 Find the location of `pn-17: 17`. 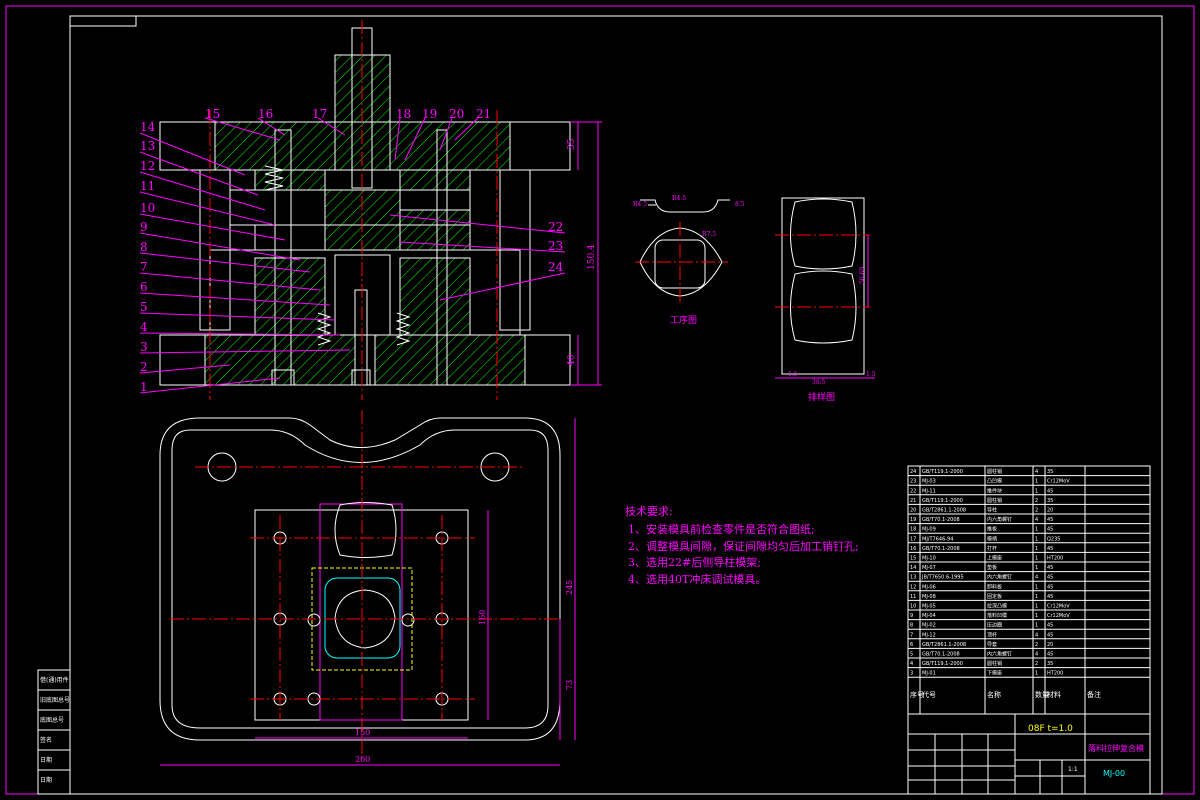

pn-17: 17 is located at coordinates (319, 114).